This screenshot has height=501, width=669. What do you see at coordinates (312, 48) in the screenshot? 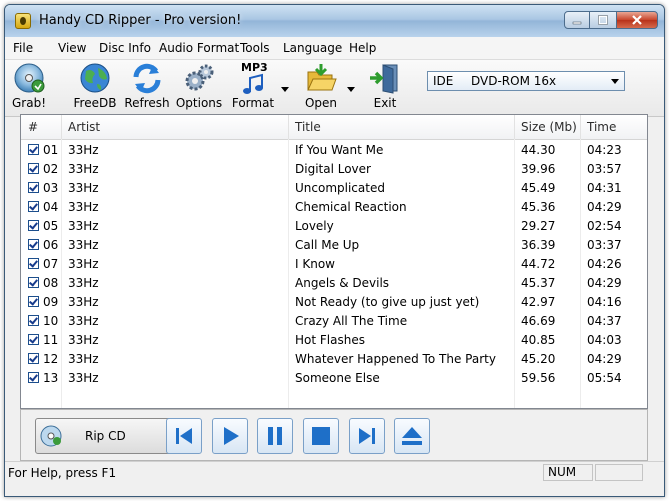
I see `menu-language: Language` at bounding box center [312, 48].